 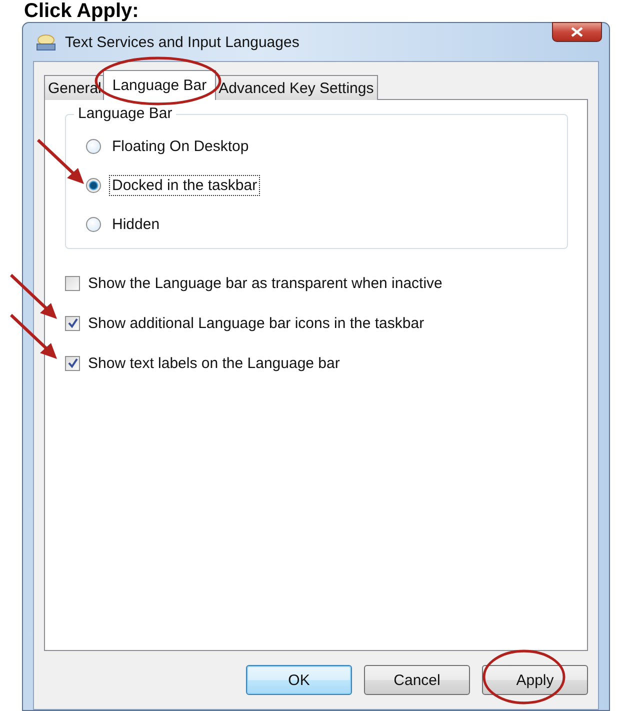 What do you see at coordinates (81, 11) in the screenshot?
I see `page-heading: Click Apply:` at bounding box center [81, 11].